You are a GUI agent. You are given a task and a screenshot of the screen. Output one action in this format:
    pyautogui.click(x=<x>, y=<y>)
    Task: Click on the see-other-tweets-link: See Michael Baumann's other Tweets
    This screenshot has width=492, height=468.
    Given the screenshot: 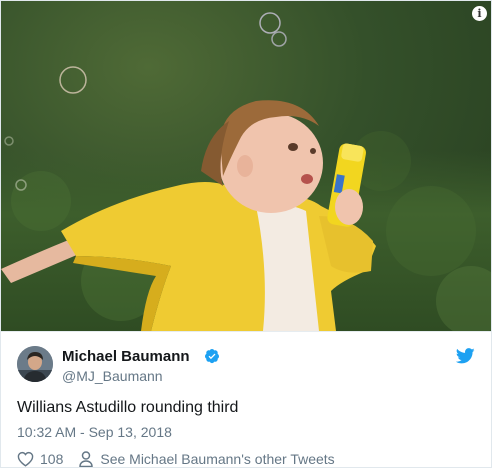 What is the action you would take?
    pyautogui.click(x=207, y=459)
    